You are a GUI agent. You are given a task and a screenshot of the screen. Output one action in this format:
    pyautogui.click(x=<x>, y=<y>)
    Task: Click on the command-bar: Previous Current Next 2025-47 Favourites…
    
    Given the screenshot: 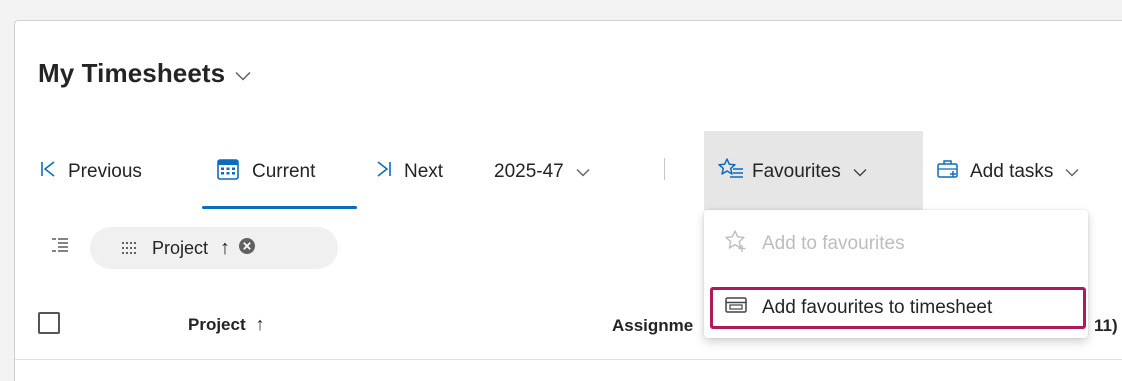 What is the action you would take?
    pyautogui.click(x=580, y=173)
    